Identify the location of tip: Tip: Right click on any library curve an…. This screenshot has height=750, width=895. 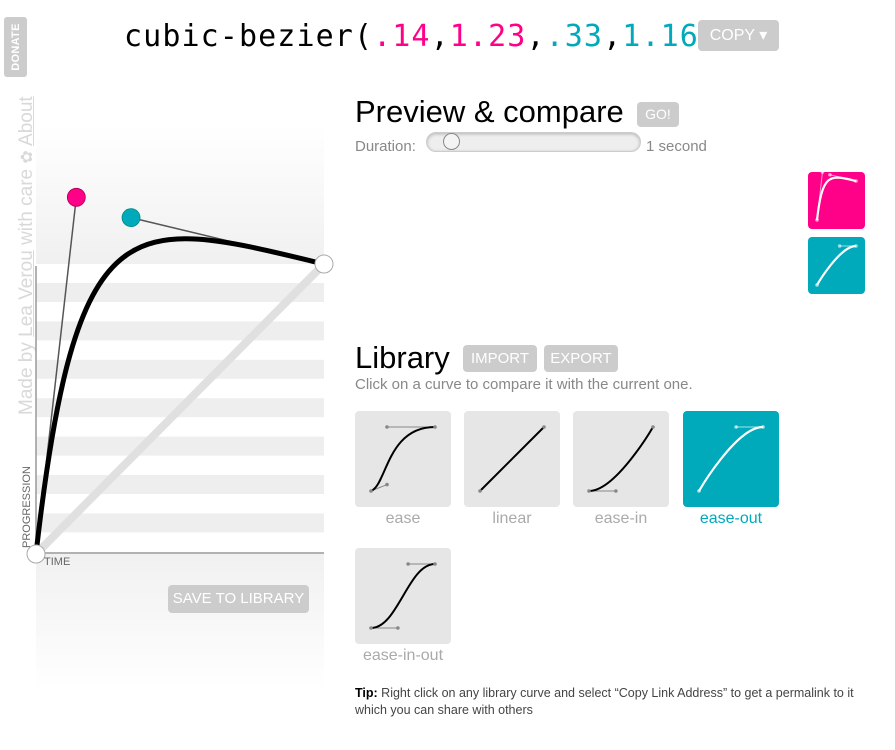
(612, 702).